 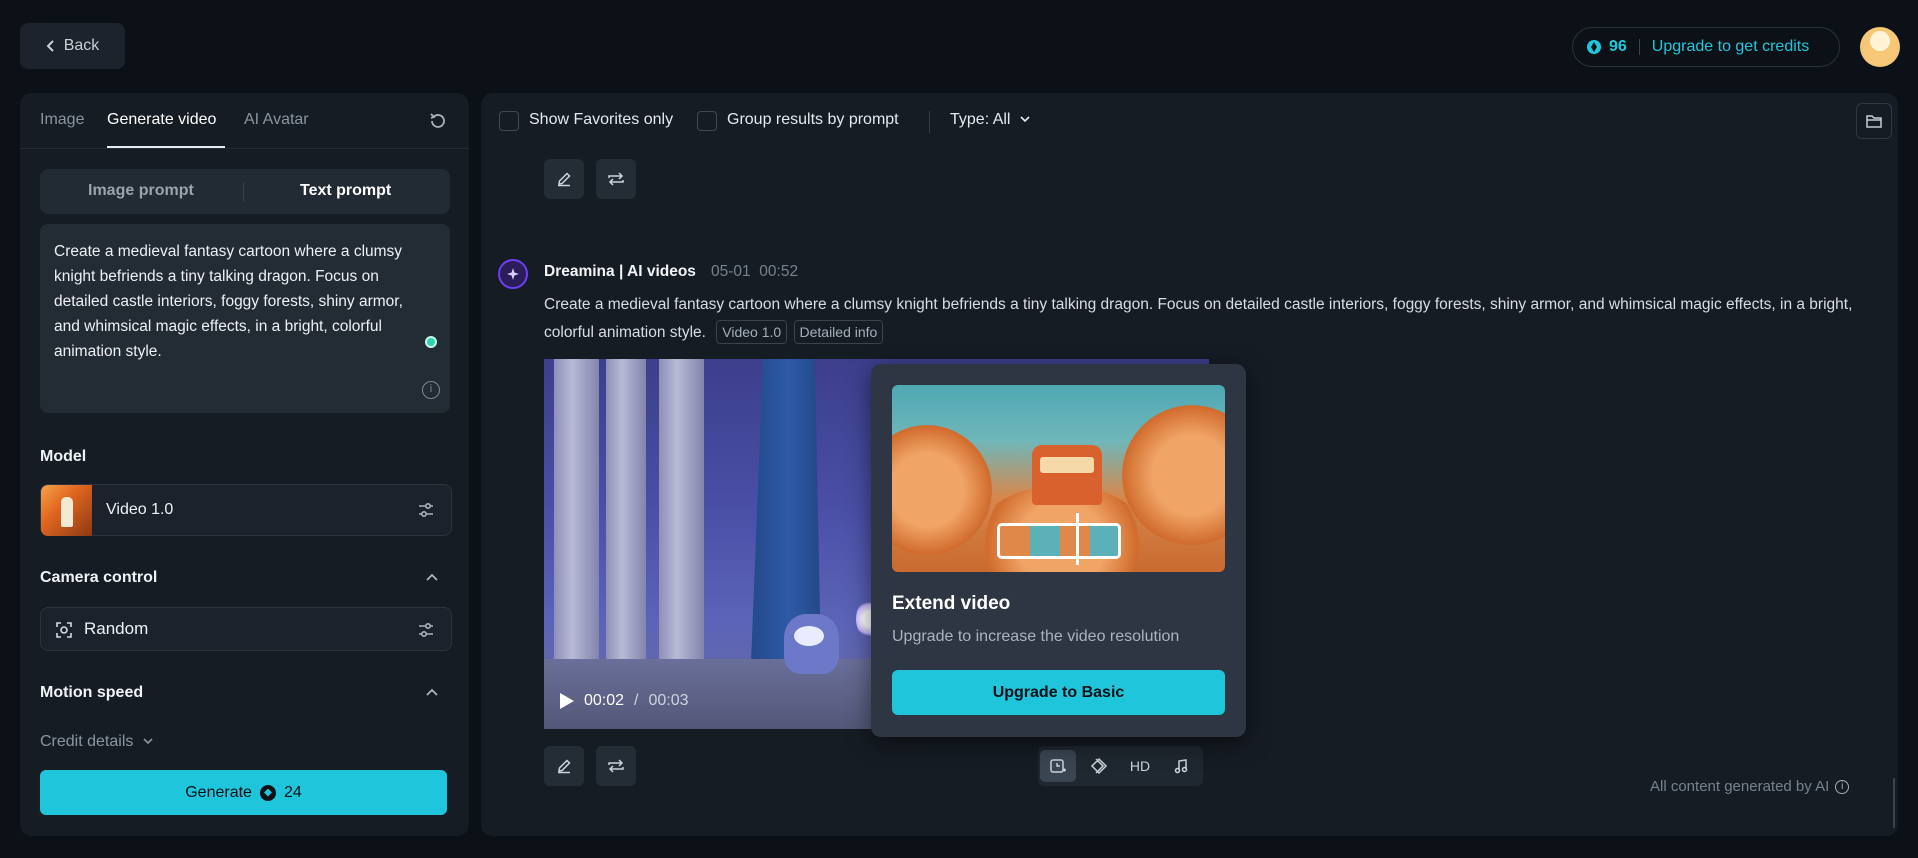 What do you see at coordinates (668, 700) in the screenshot?
I see `video-total-time: 00:03` at bounding box center [668, 700].